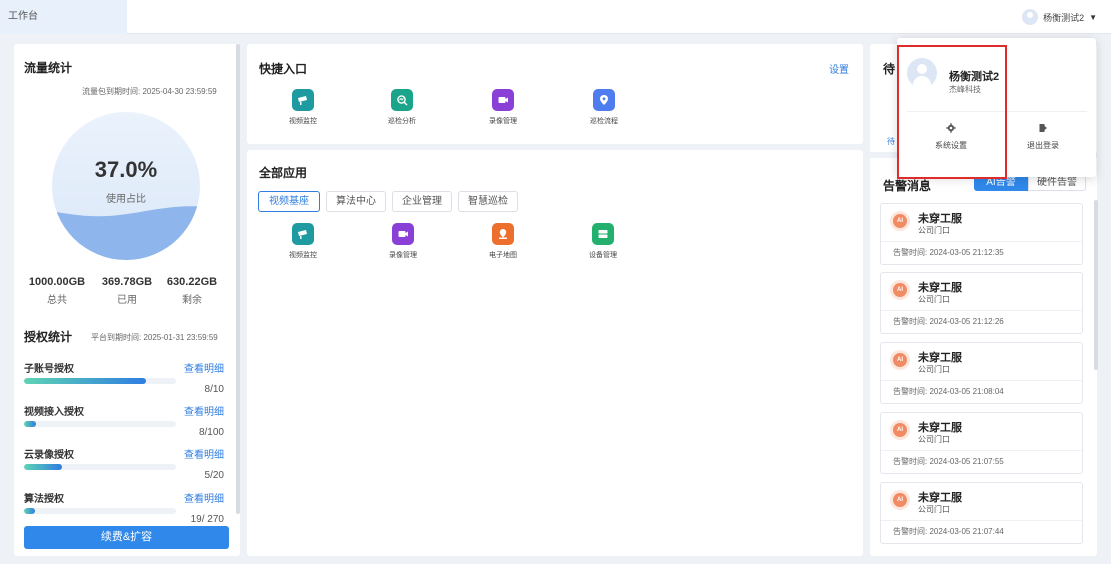 This screenshot has width=1111, height=564. What do you see at coordinates (57, 282) in the screenshot?
I see `stat-total-value: 1000.00GB` at bounding box center [57, 282].